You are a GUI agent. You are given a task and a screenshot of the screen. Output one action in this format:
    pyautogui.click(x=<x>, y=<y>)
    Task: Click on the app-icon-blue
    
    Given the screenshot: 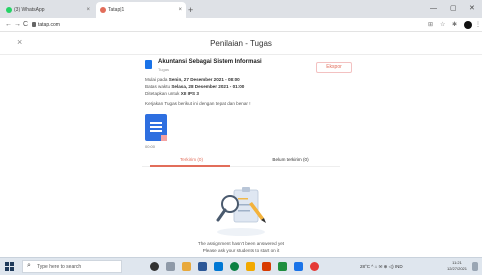 What is the action you would take?
    pyautogui.click(x=298, y=266)
    